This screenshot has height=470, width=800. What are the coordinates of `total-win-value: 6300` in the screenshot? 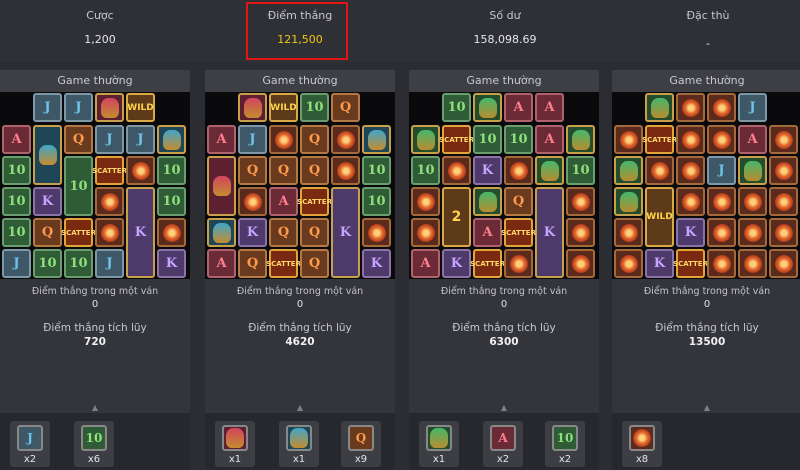 It's located at (504, 342).